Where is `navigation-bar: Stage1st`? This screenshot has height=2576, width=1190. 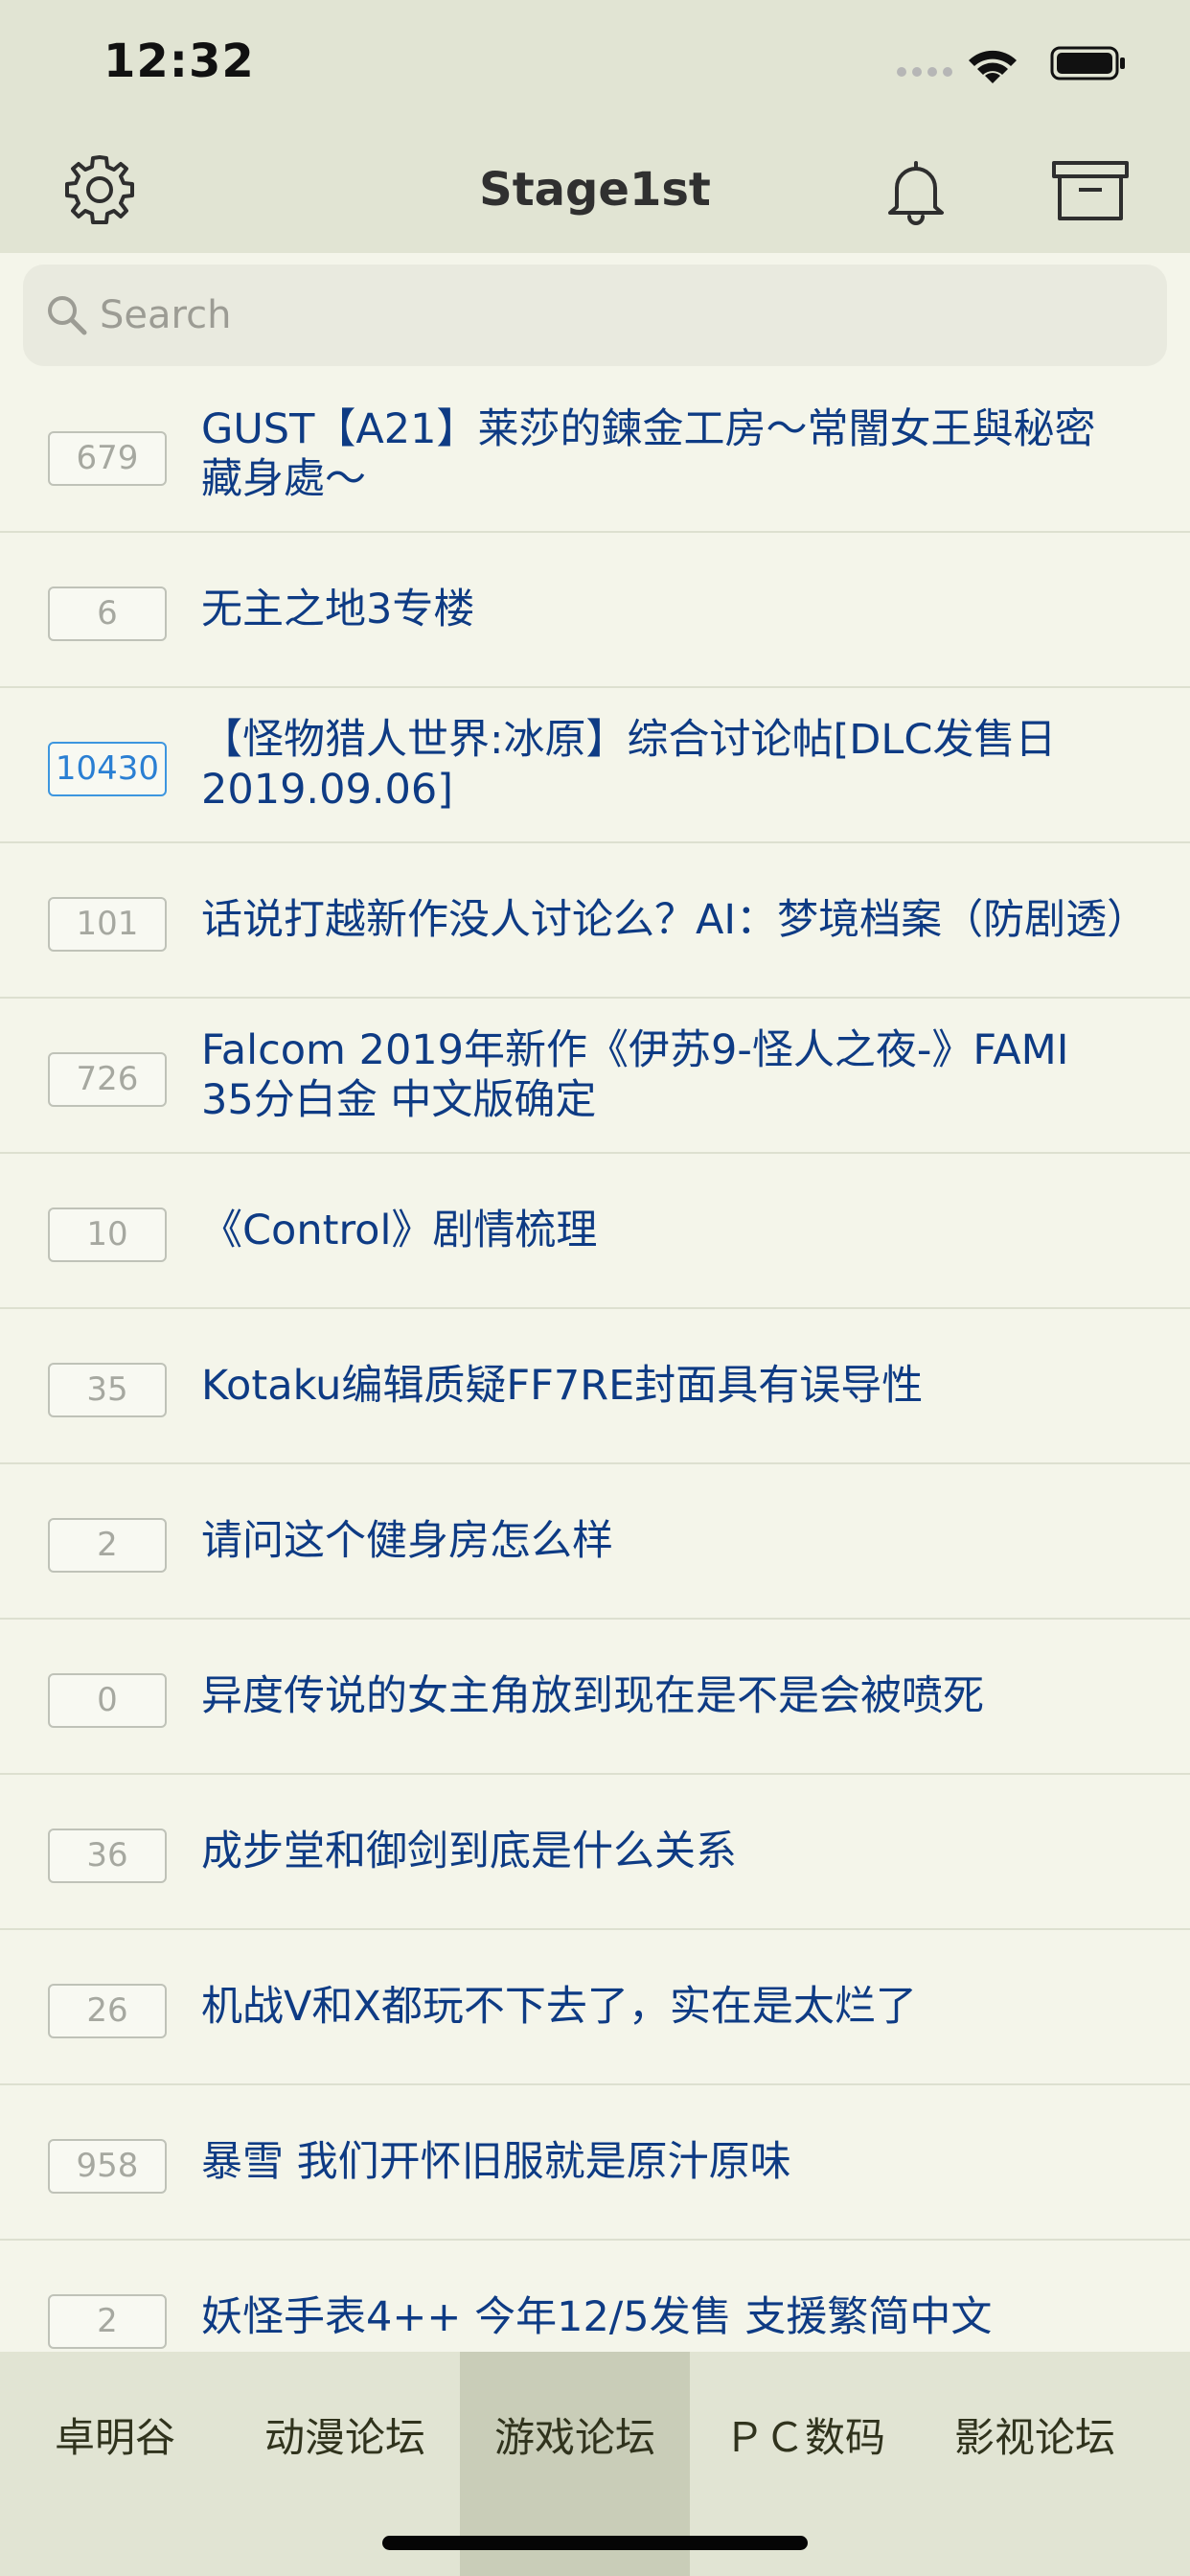 navigation-bar: Stage1st is located at coordinates (595, 189).